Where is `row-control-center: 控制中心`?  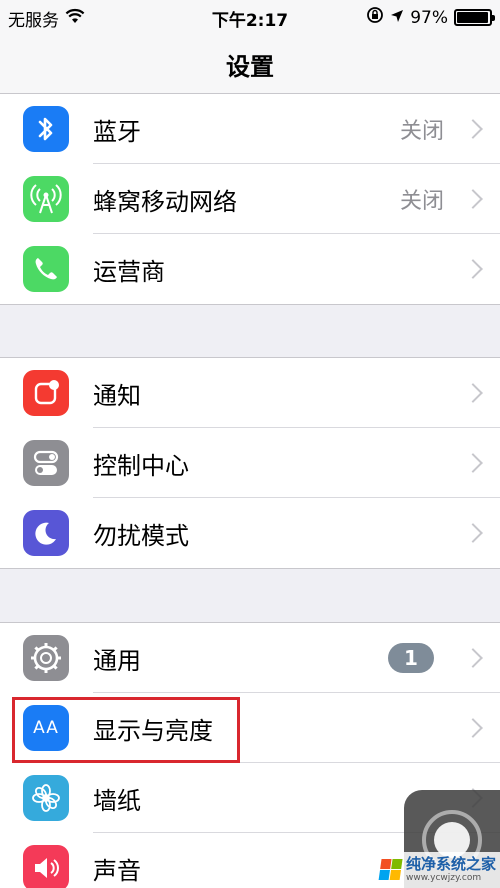 row-control-center: 控制中心 is located at coordinates (250, 463).